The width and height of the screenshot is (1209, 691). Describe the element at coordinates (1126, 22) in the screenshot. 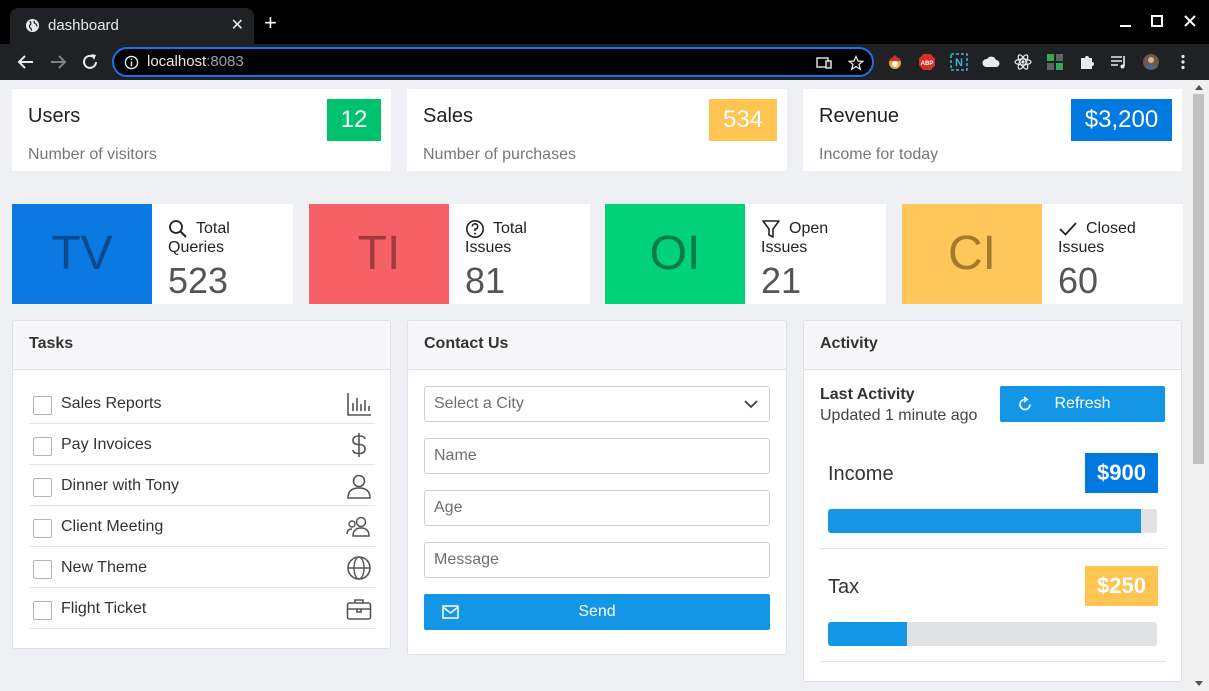

I see `minimize-icon` at that location.